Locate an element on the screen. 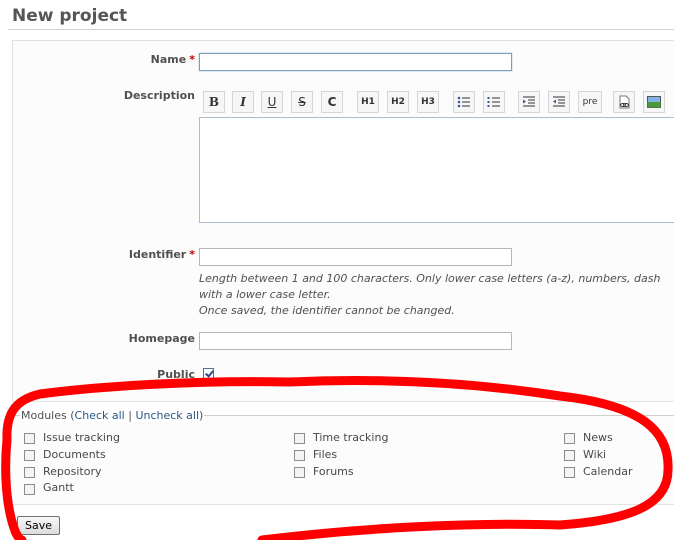 This screenshot has height=540, width=674. page-title: New project is located at coordinates (70, 16).